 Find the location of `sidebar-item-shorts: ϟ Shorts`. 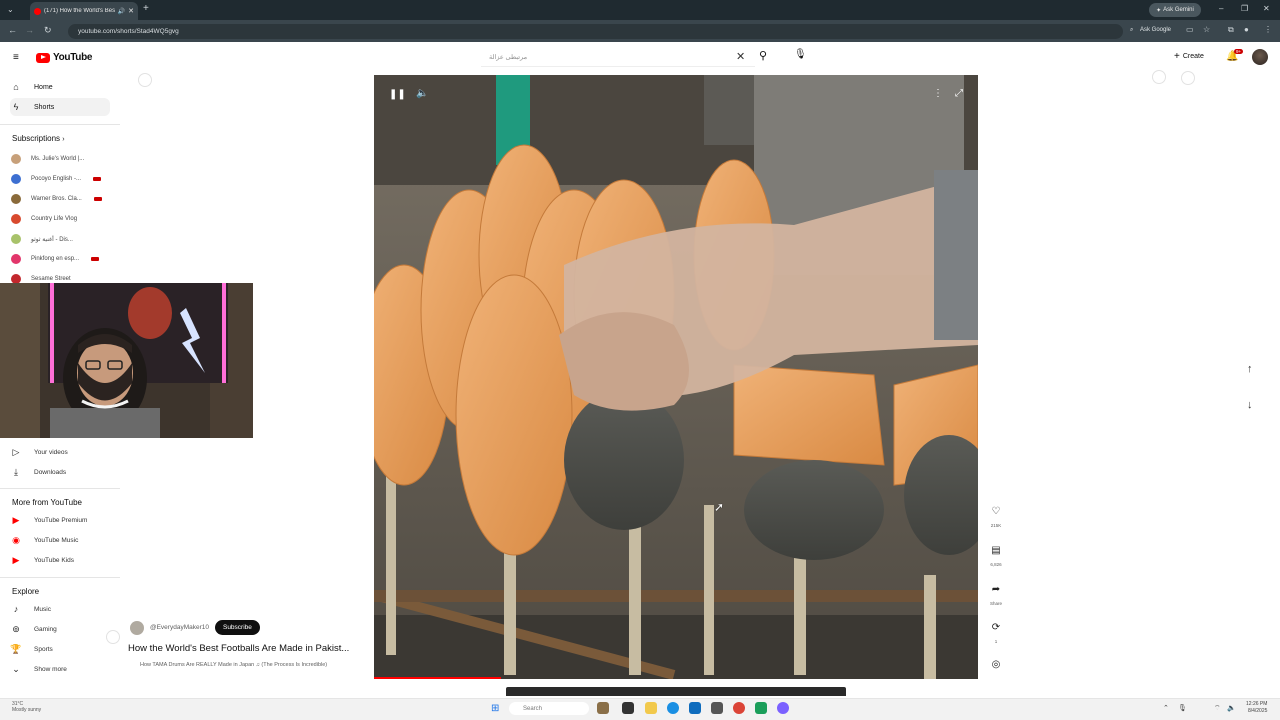

sidebar-item-shorts: ϟ Shorts is located at coordinates (60, 107).